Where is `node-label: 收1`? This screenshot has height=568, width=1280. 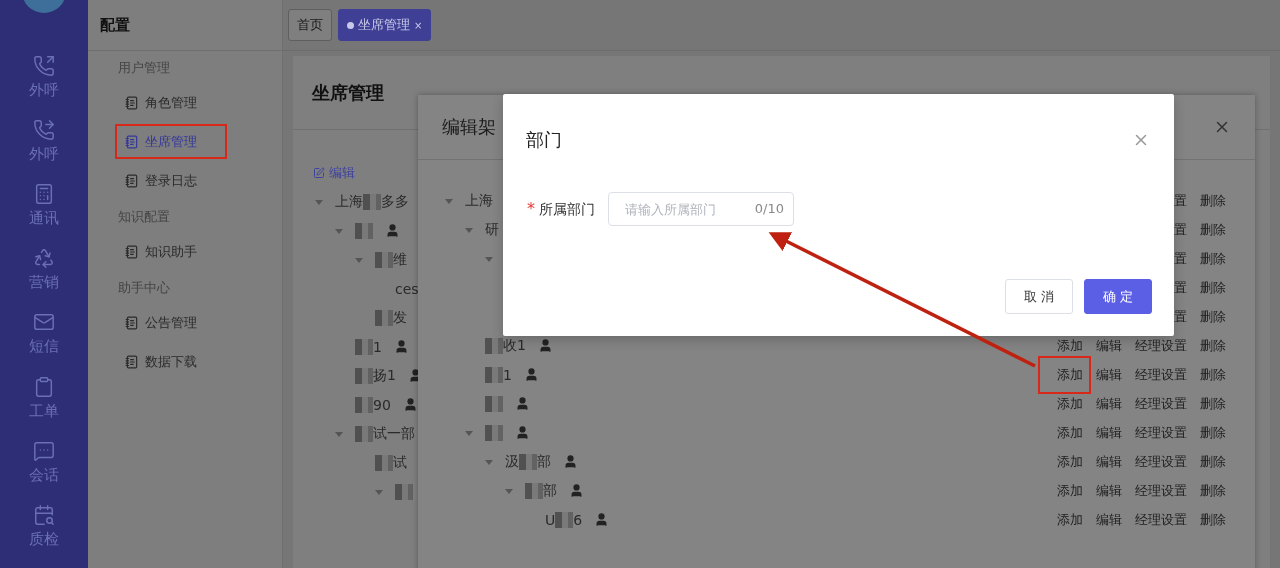
node-label: 收1 is located at coordinates (514, 345).